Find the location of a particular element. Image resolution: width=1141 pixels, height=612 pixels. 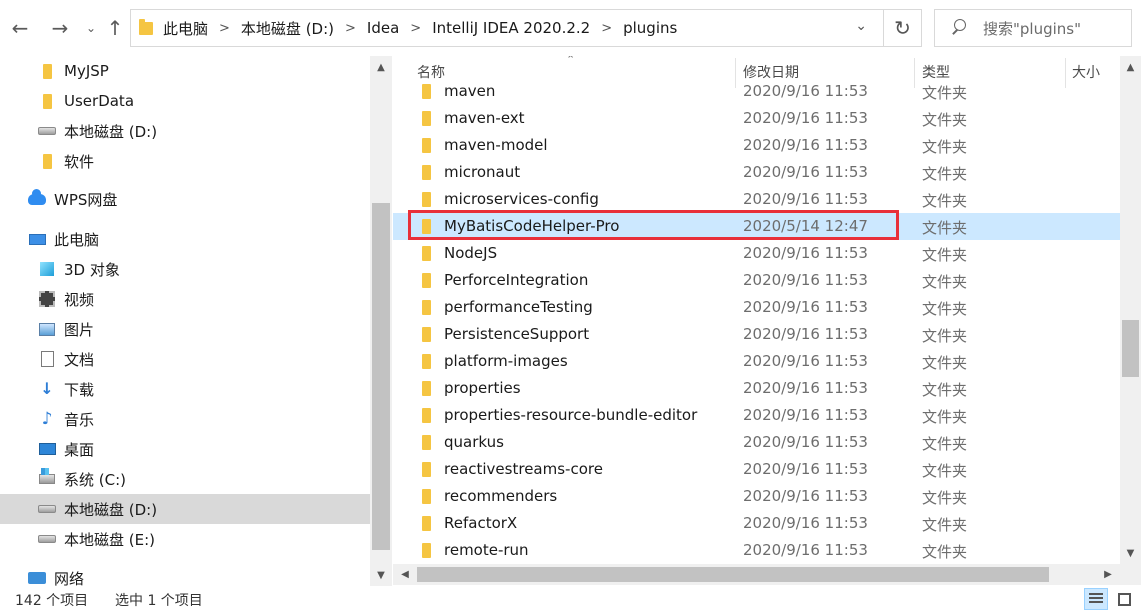

sidebar-item-label: WPS网盘 is located at coordinates (86, 199).